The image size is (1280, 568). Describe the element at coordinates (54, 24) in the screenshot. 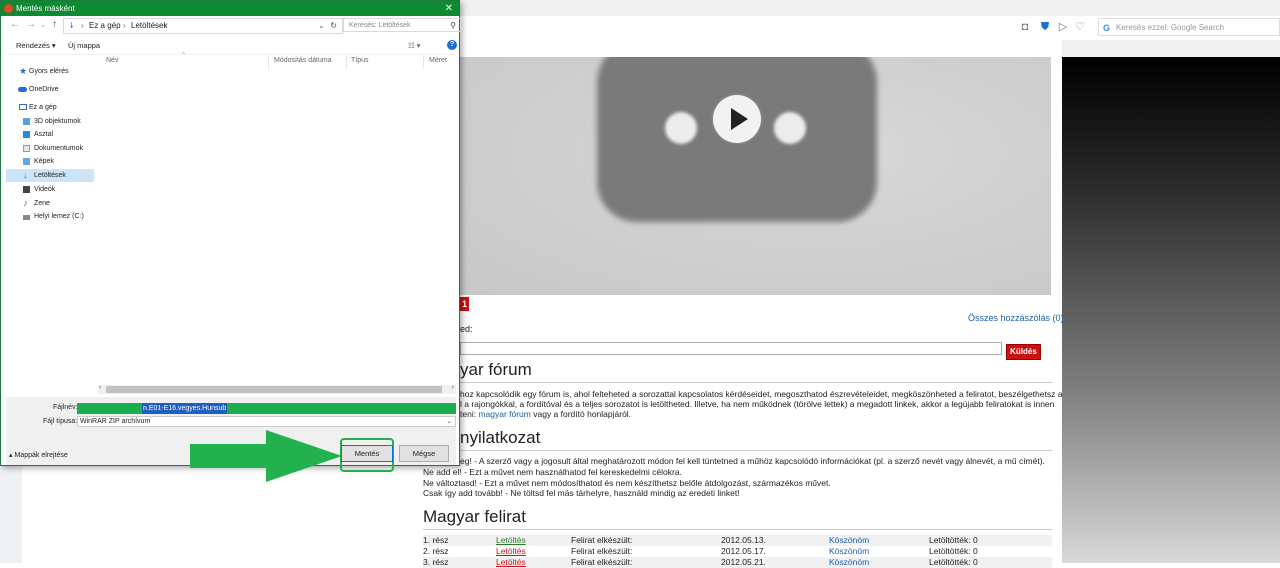

I see `up-arrow-icon: ↑` at that location.